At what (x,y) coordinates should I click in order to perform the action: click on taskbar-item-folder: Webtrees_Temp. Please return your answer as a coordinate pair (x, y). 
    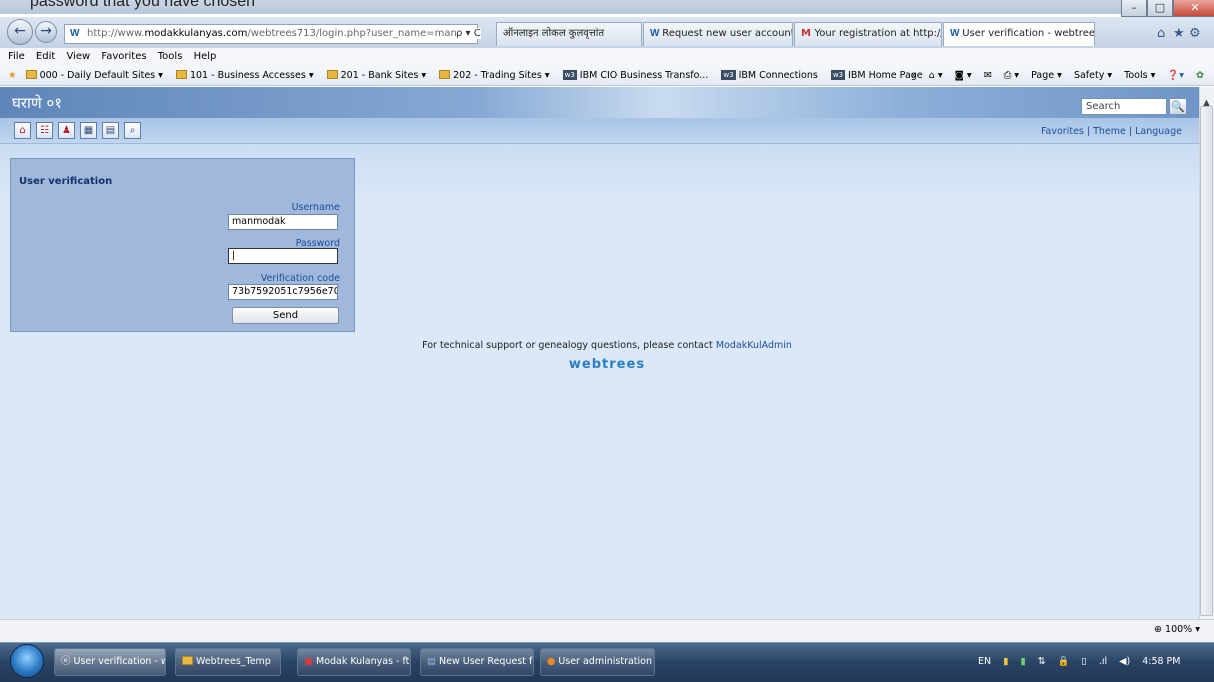
    Looking at the image, I should click on (228, 662).